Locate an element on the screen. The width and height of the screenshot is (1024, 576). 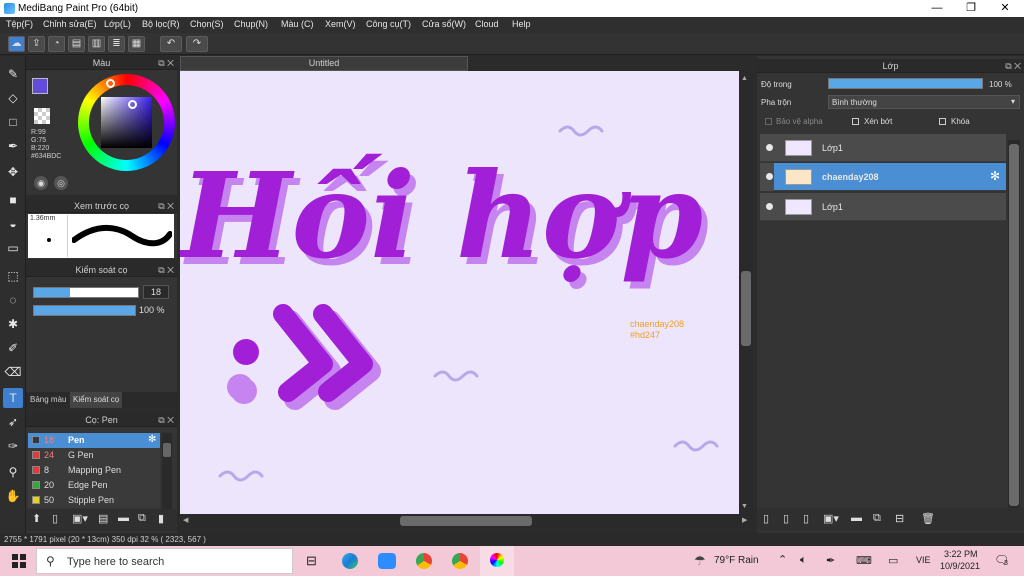
brush-size-value: 18 is located at coordinates (156, 292).